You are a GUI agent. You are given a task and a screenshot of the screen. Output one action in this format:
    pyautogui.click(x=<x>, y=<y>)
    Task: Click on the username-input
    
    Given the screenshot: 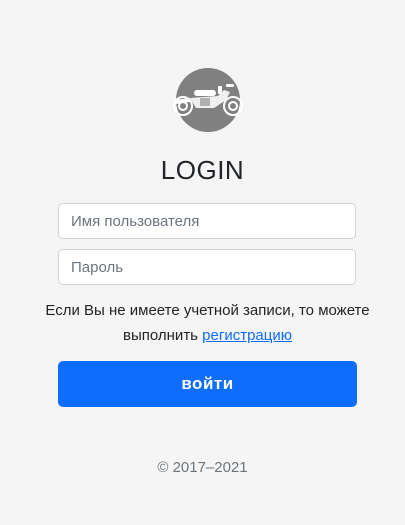 What is the action you would take?
    pyautogui.click(x=207, y=221)
    